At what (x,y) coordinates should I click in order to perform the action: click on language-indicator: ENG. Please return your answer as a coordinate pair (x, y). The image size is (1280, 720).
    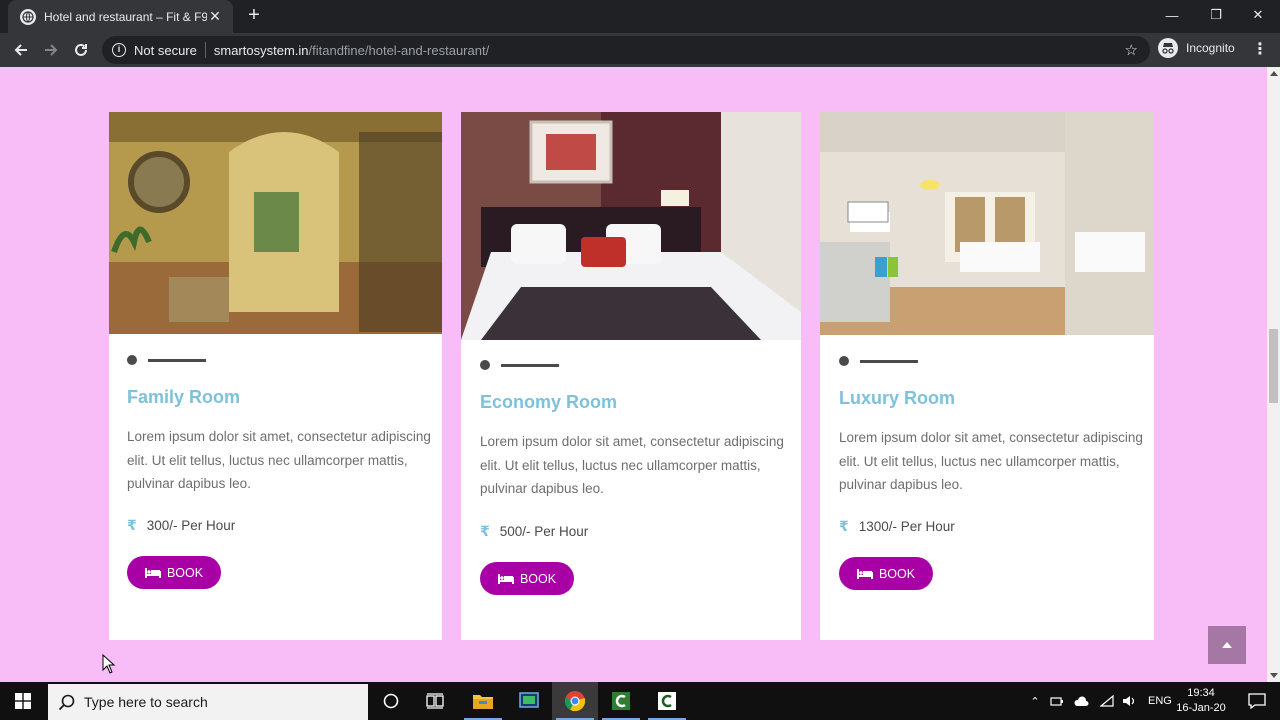
    Looking at the image, I should click on (1160, 701).